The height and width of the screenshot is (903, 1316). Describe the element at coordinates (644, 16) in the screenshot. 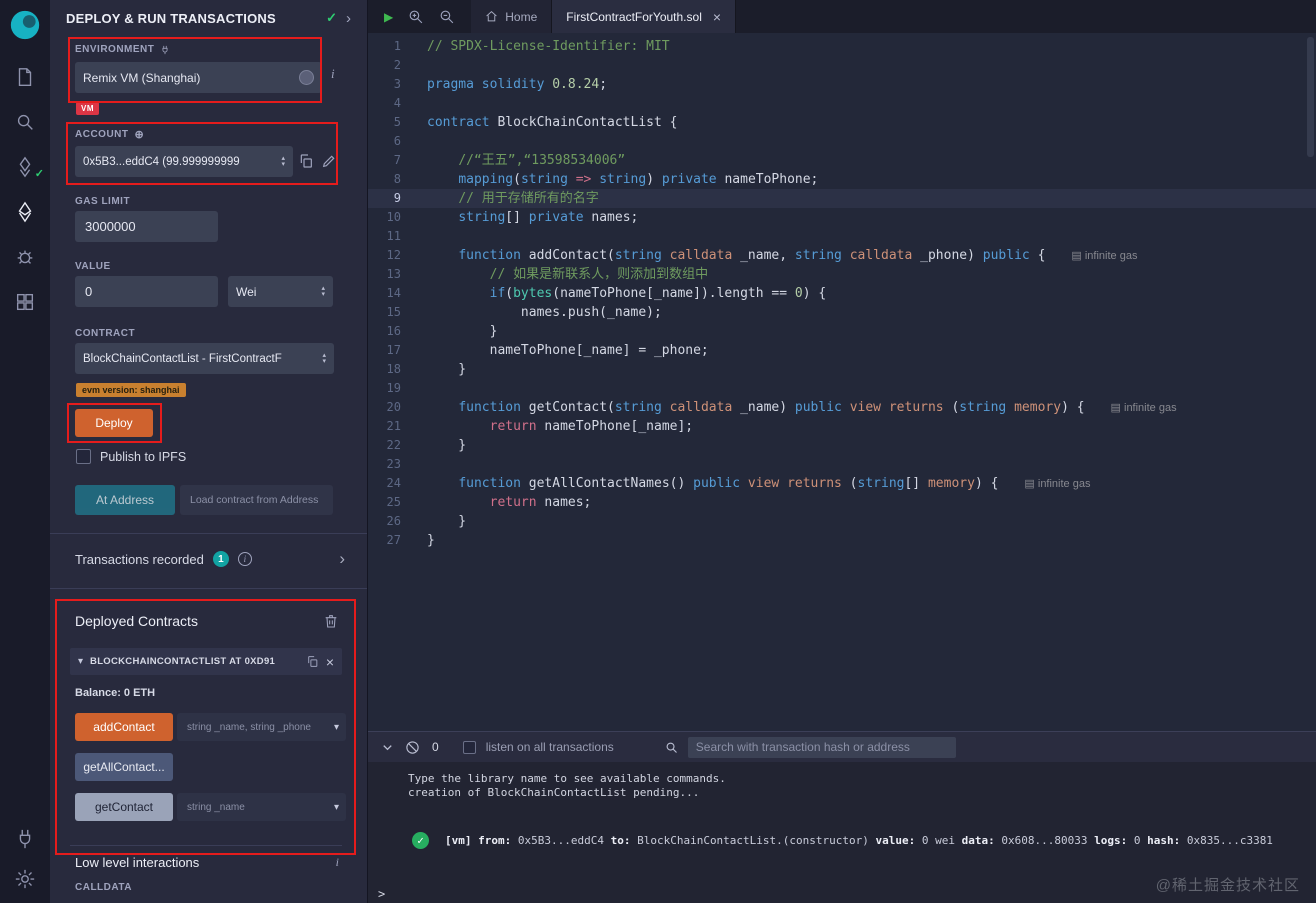

I see `tab-firstcontractforyouth-sol: FirstContractForYouth.sol ×` at that location.